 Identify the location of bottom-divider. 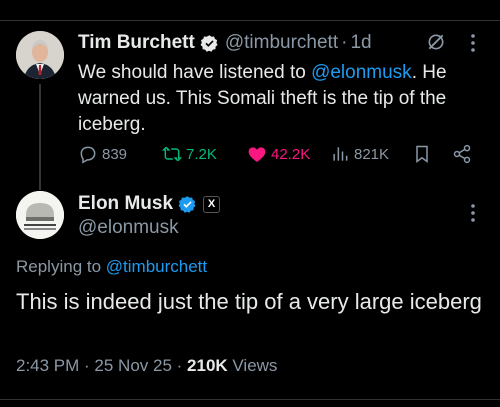
(250, 399).